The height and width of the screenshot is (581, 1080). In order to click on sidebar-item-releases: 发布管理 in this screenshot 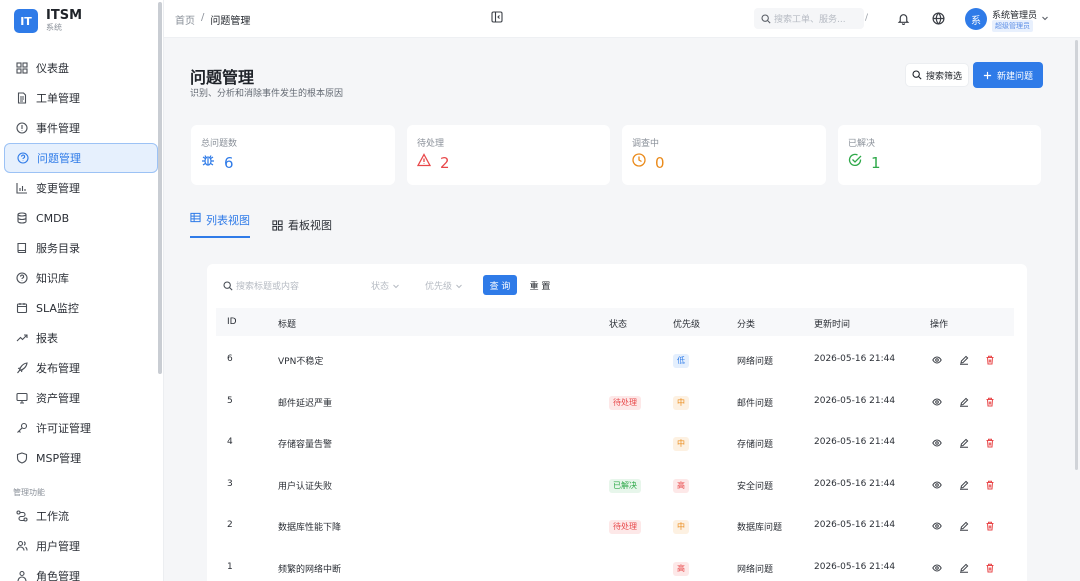, I will do `click(81, 368)`.